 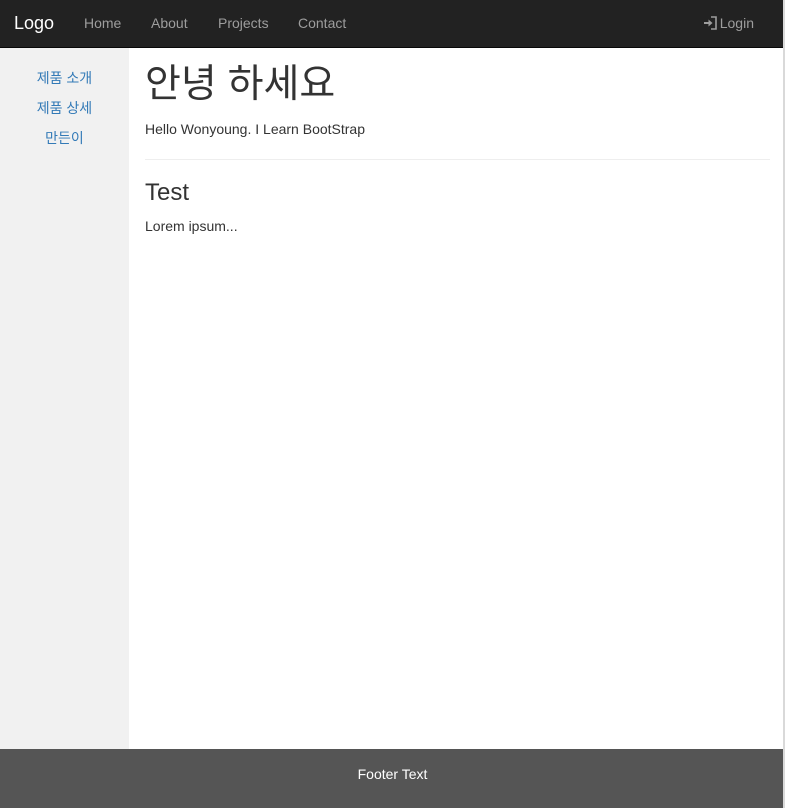 I want to click on sidebar-item-product-intro: 제품 소개, so click(x=64, y=78).